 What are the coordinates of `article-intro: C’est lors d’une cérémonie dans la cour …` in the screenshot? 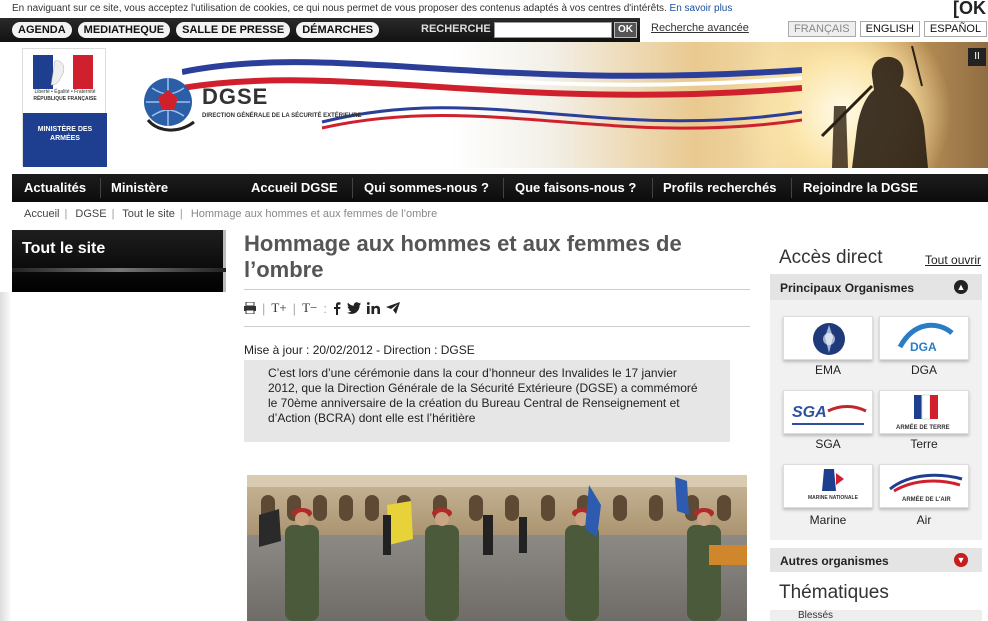 It's located at (487, 401).